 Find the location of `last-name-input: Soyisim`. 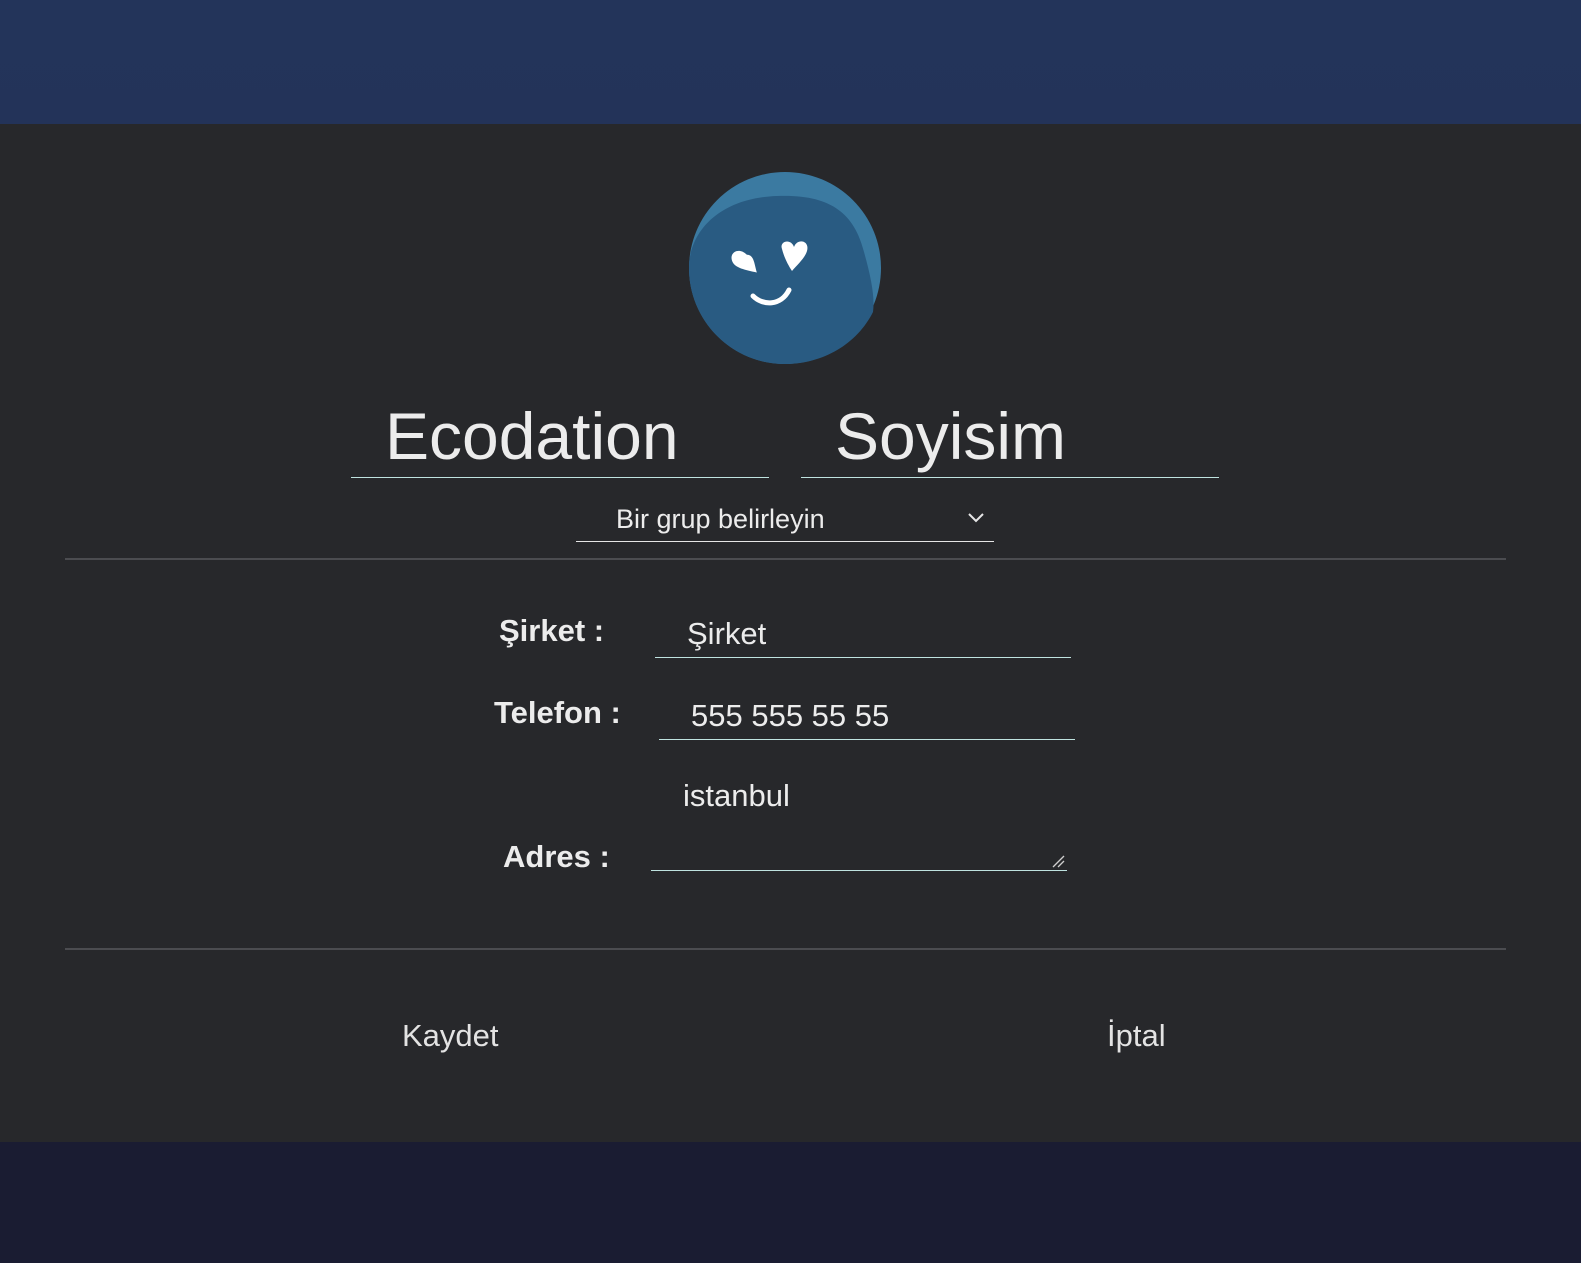

last-name-input: Soyisim is located at coordinates (1010, 434).